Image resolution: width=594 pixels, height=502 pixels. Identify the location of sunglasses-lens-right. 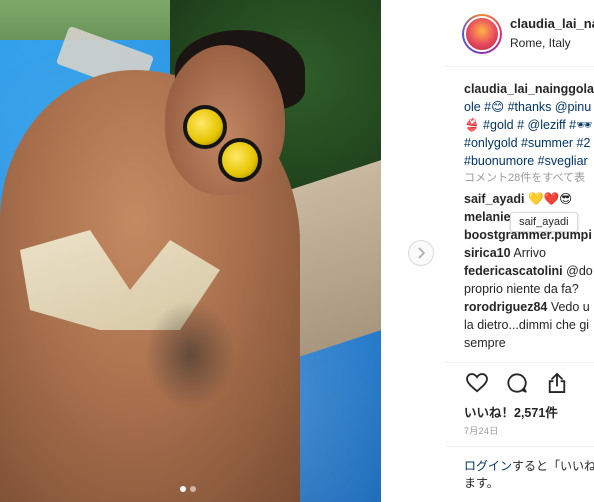
(240, 160).